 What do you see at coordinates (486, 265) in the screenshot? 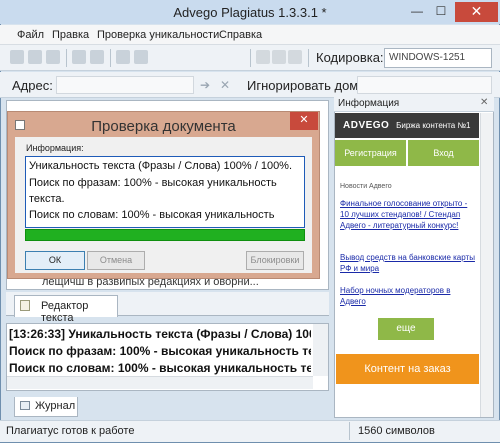
I see `info-panel-scrollbar` at bounding box center [486, 265].